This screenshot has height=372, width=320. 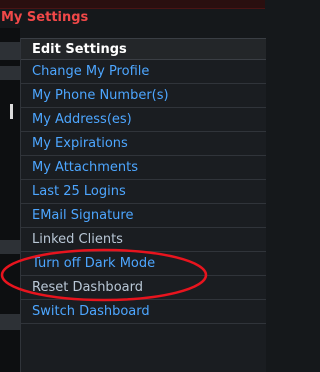 I want to click on red-ellipse-highlight, so click(x=104, y=275).